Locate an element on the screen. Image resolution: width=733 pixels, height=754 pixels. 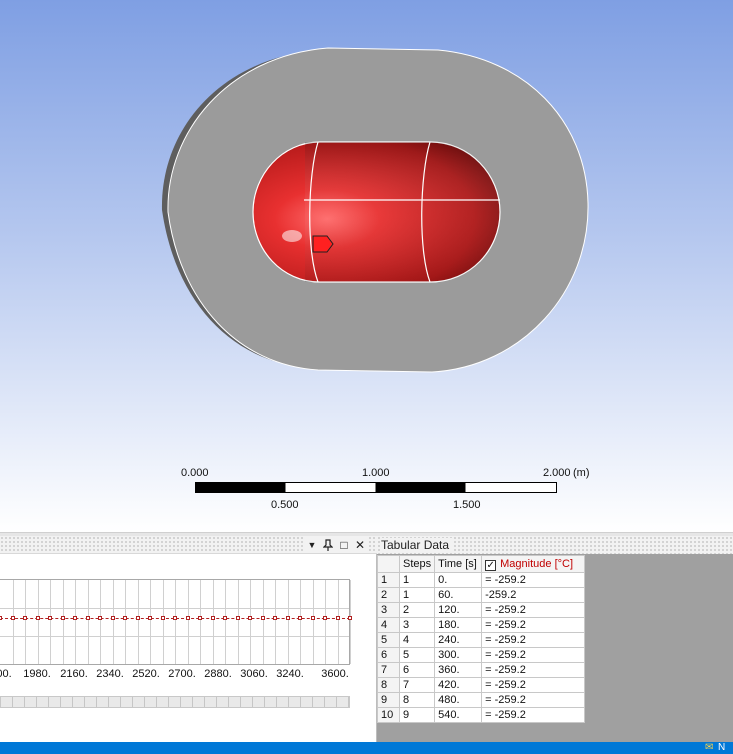
row-number: 7 is located at coordinates (388, 670).